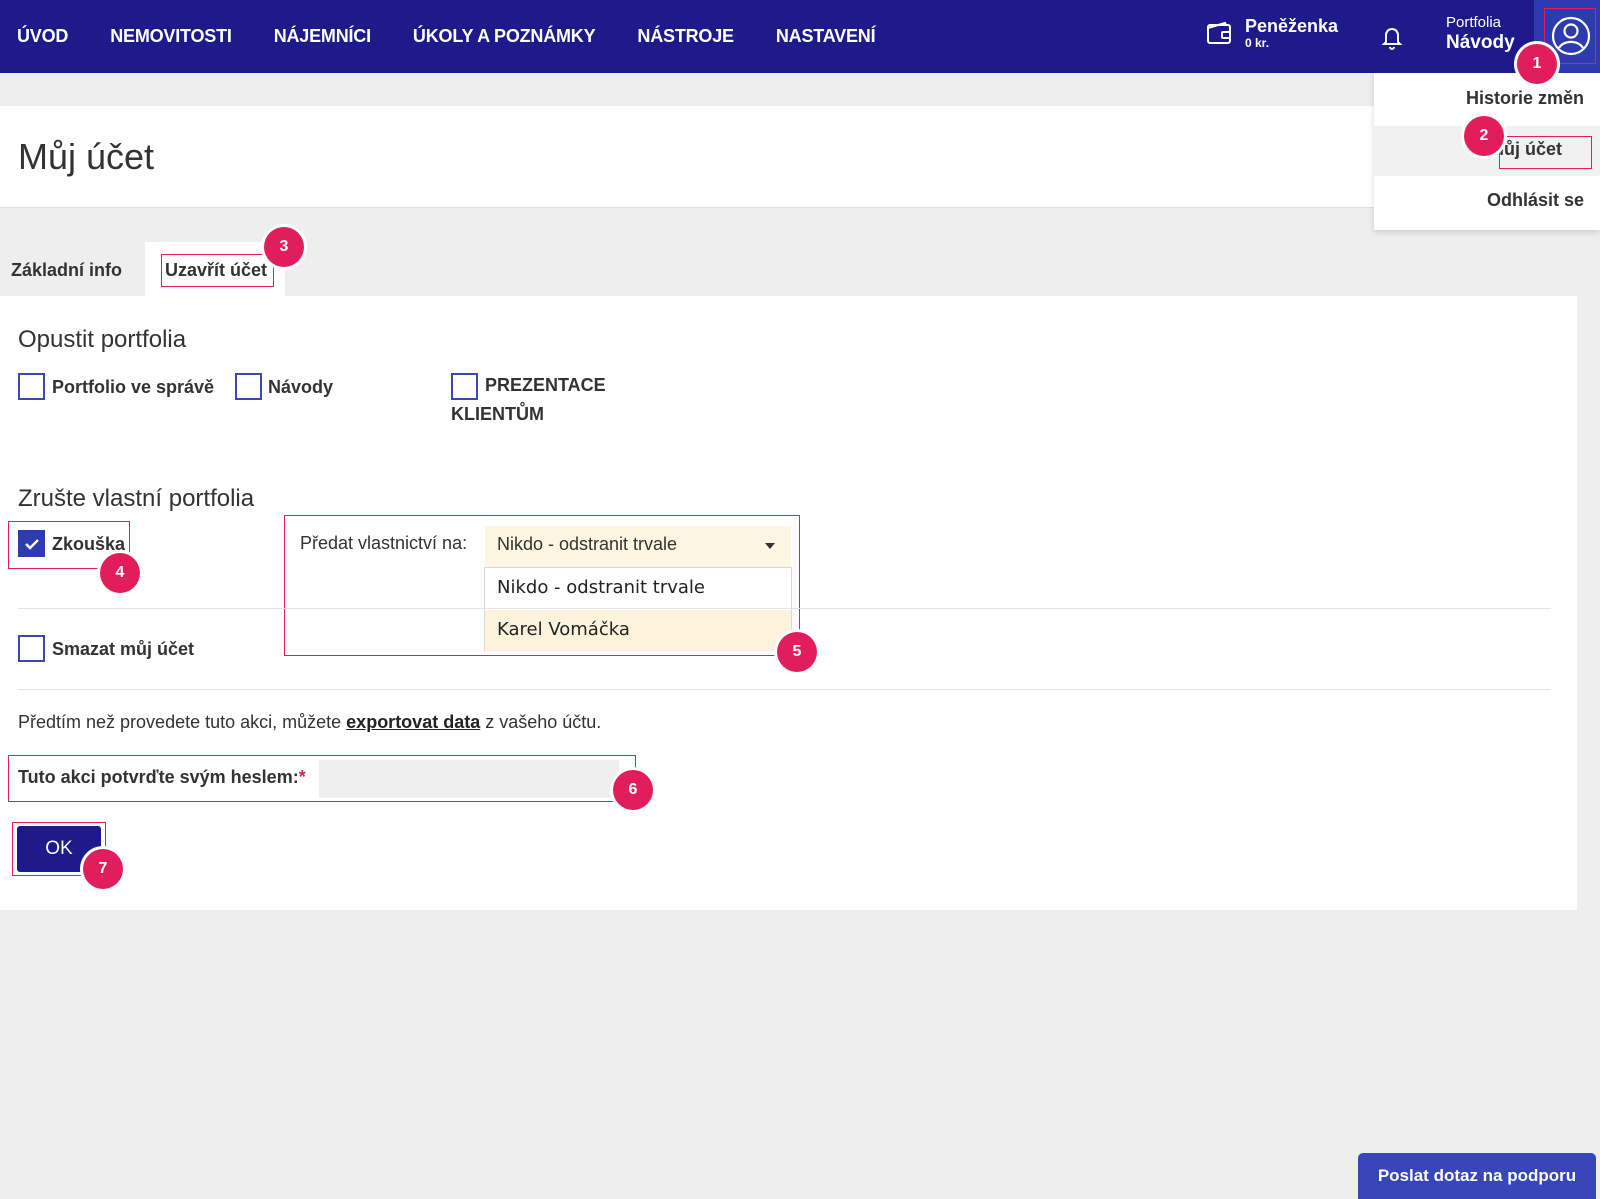 Image resolution: width=1600 pixels, height=1199 pixels. I want to click on transfer-ownership-select: Nikdo - odstranit trvale, so click(638, 547).